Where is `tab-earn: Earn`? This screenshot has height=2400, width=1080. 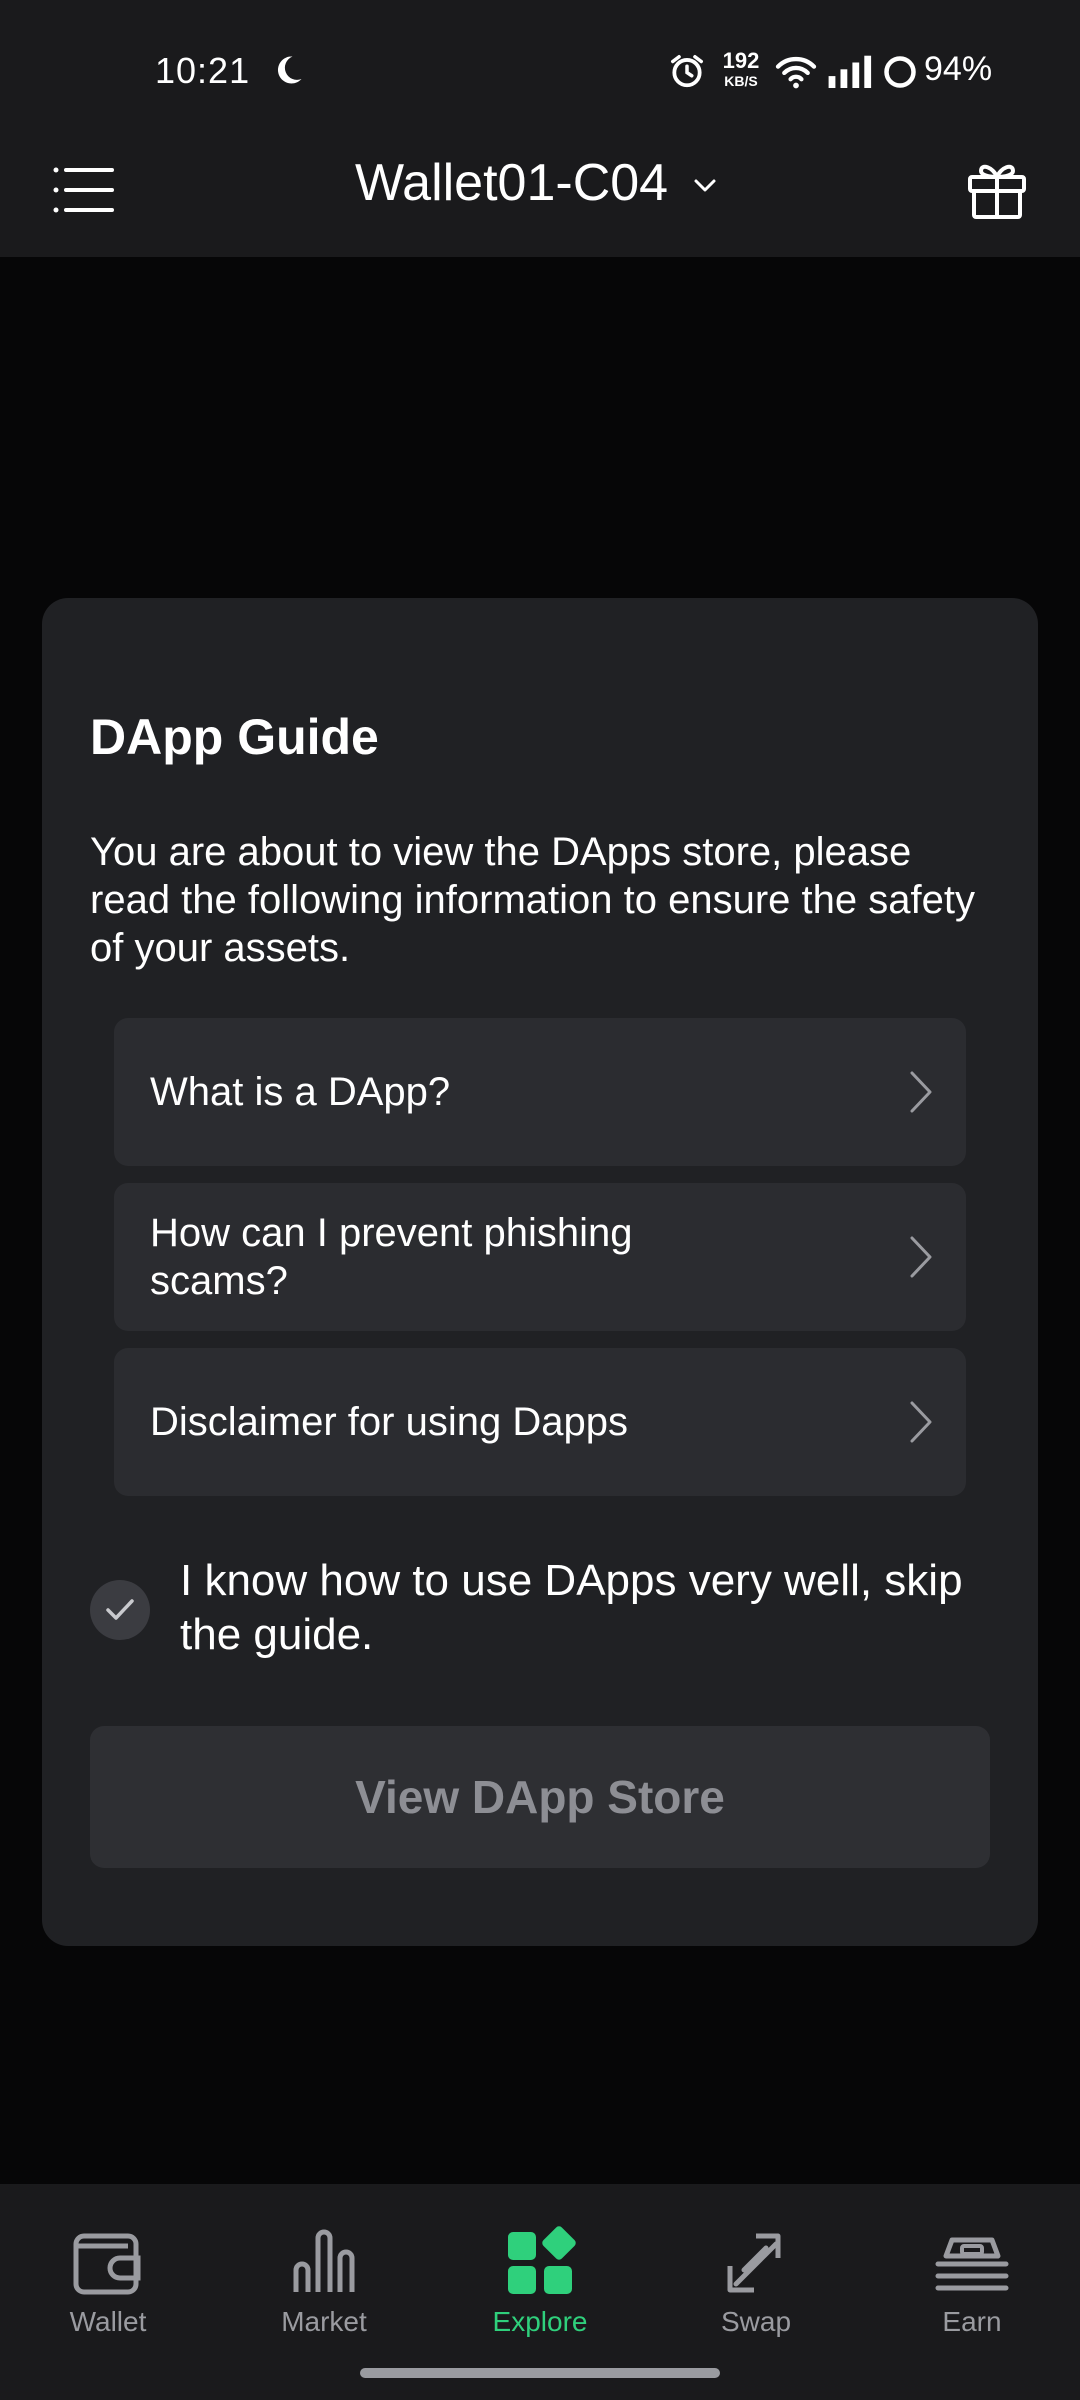 tab-earn: Earn is located at coordinates (972, 2289).